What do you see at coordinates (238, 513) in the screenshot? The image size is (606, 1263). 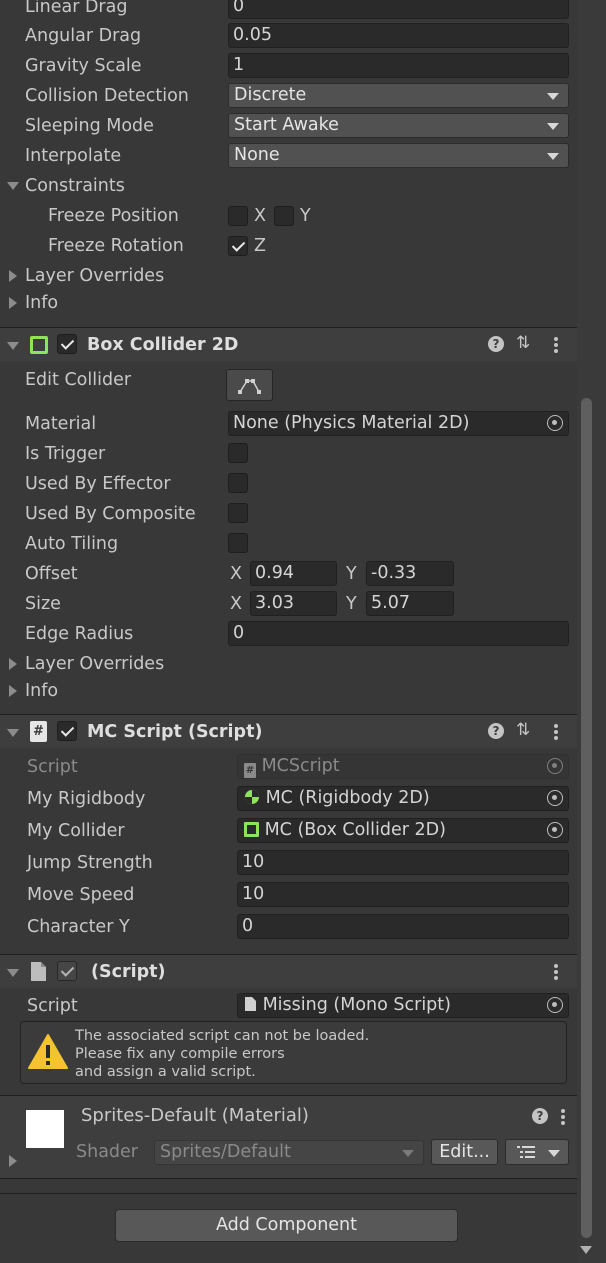 I see `used-by-composite-checkbox` at bounding box center [238, 513].